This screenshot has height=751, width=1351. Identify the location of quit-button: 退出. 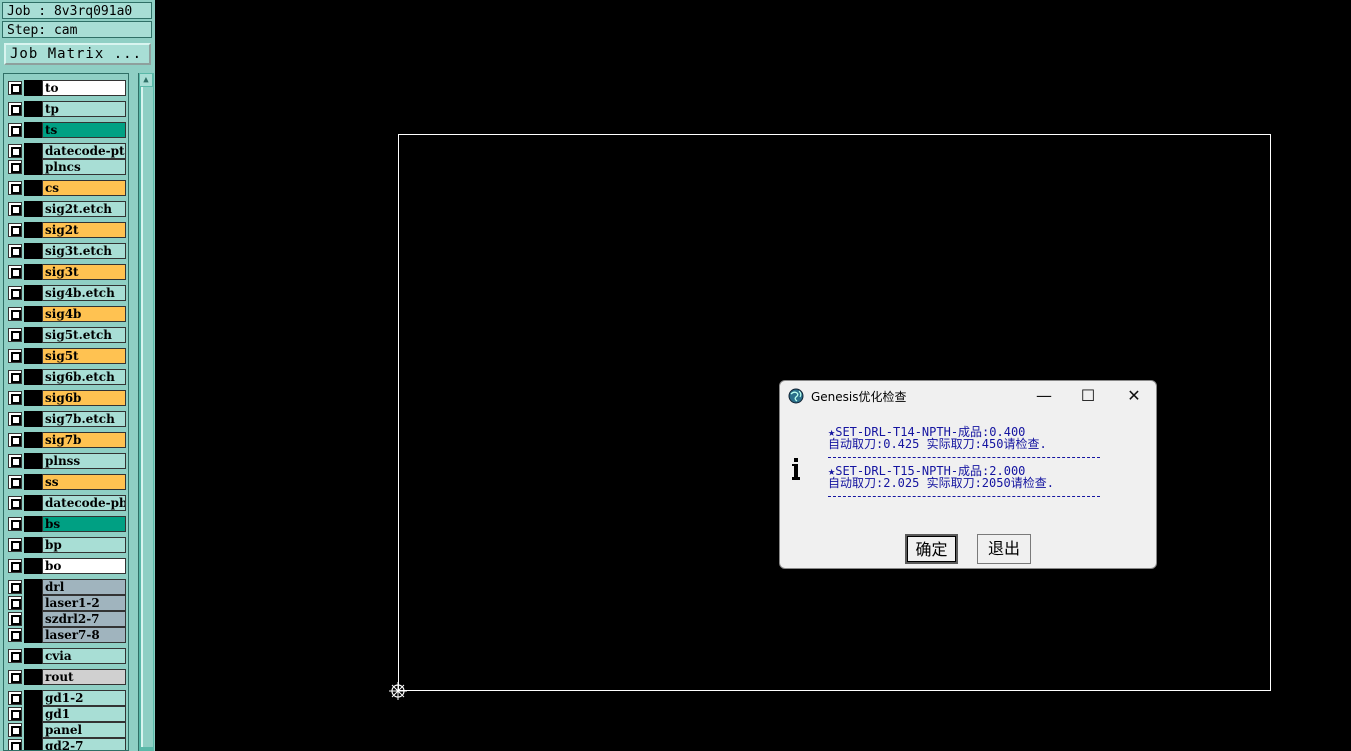
(1004, 549).